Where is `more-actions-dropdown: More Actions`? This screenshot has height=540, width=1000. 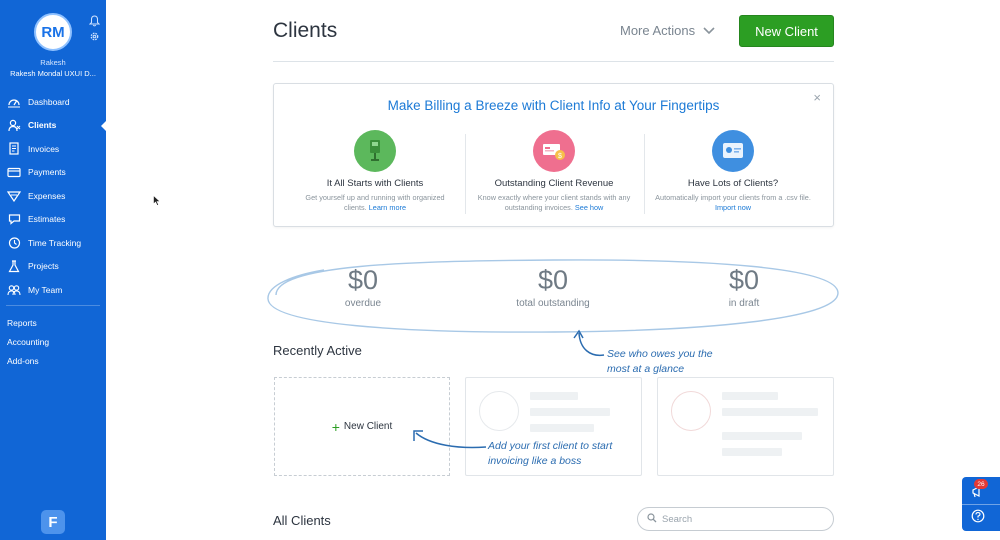 more-actions-dropdown: More Actions is located at coordinates (667, 30).